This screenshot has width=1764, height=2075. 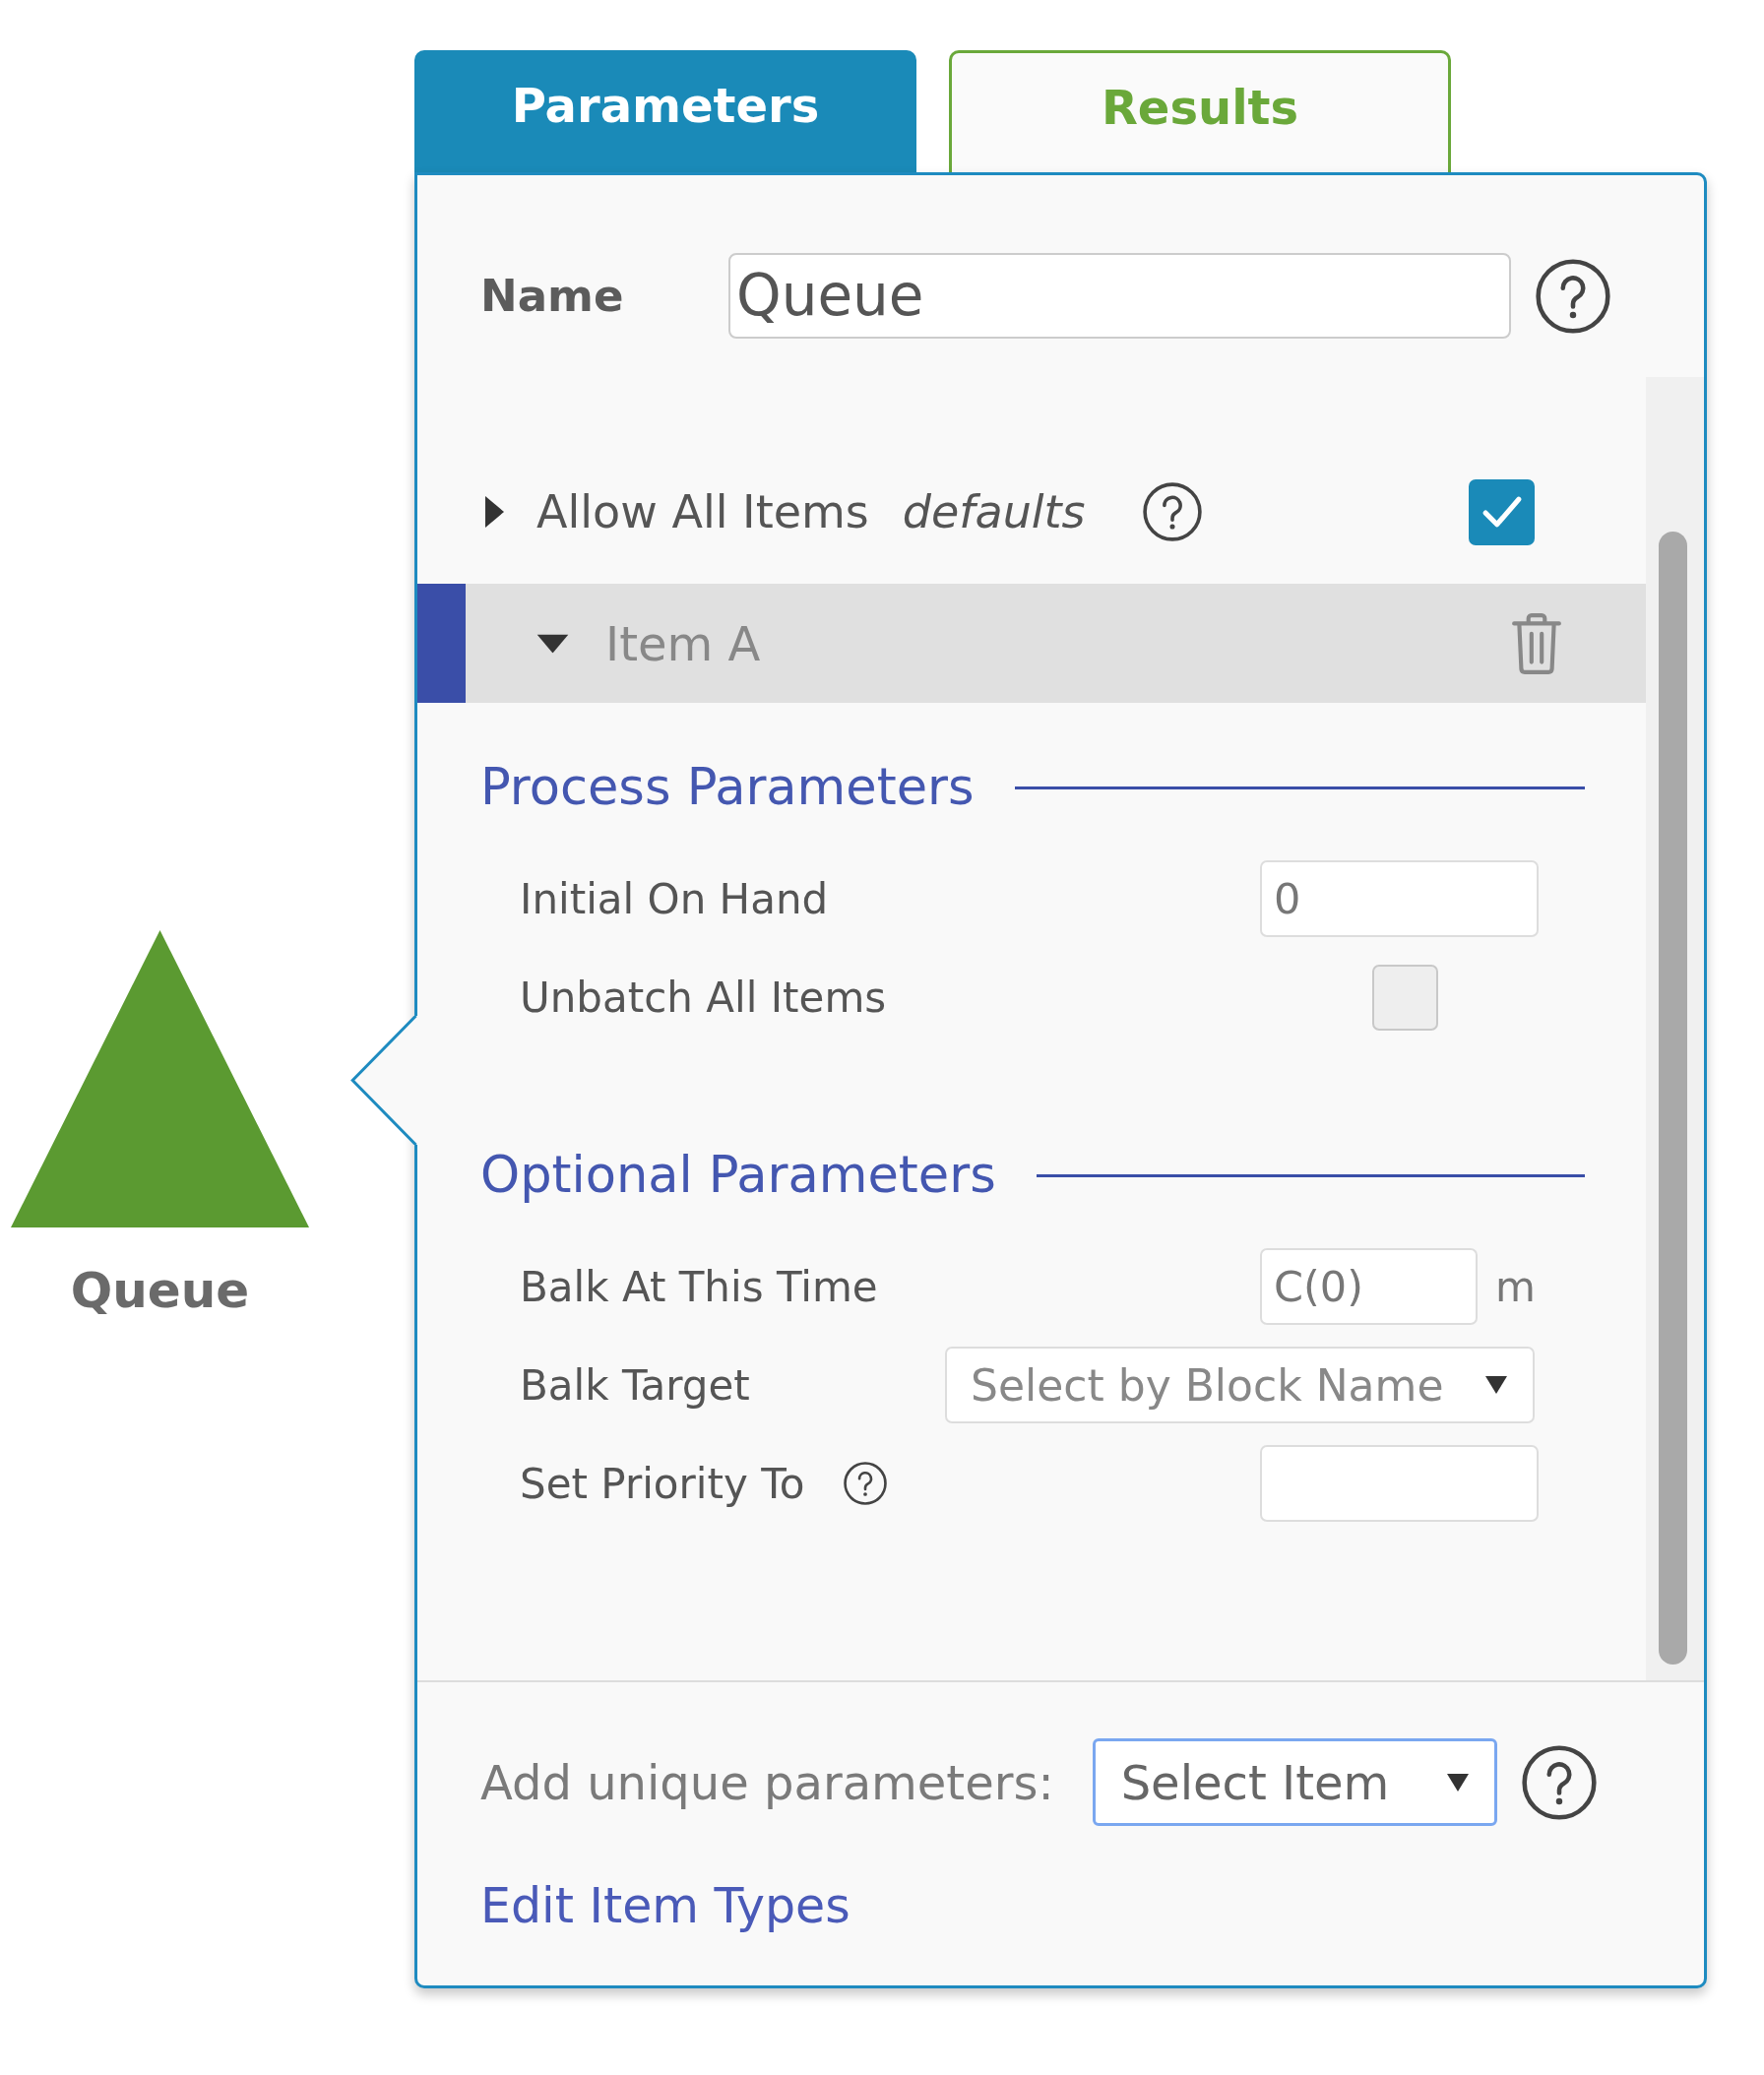 I want to click on section-heading: Process Parameters, so click(x=727, y=787).